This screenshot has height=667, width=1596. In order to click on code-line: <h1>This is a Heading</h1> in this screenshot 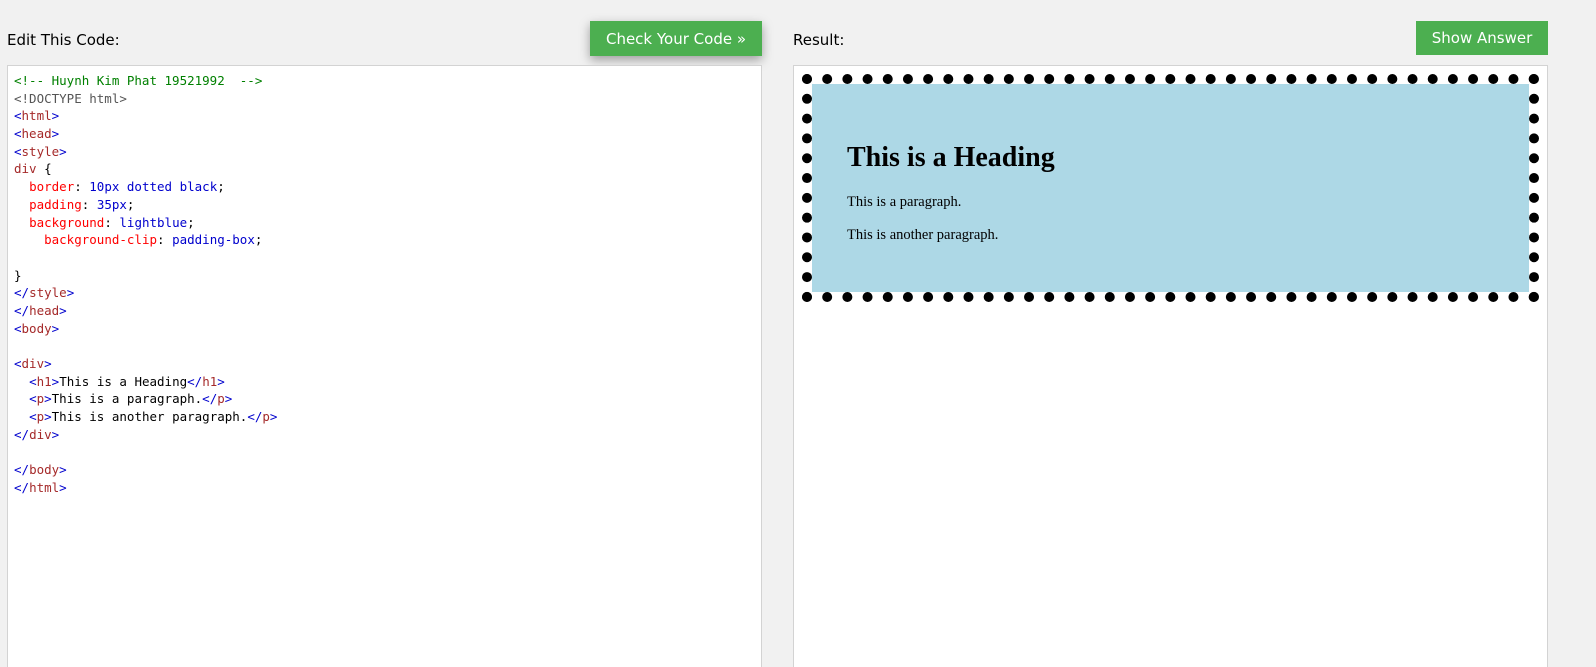, I will do `click(387, 382)`.